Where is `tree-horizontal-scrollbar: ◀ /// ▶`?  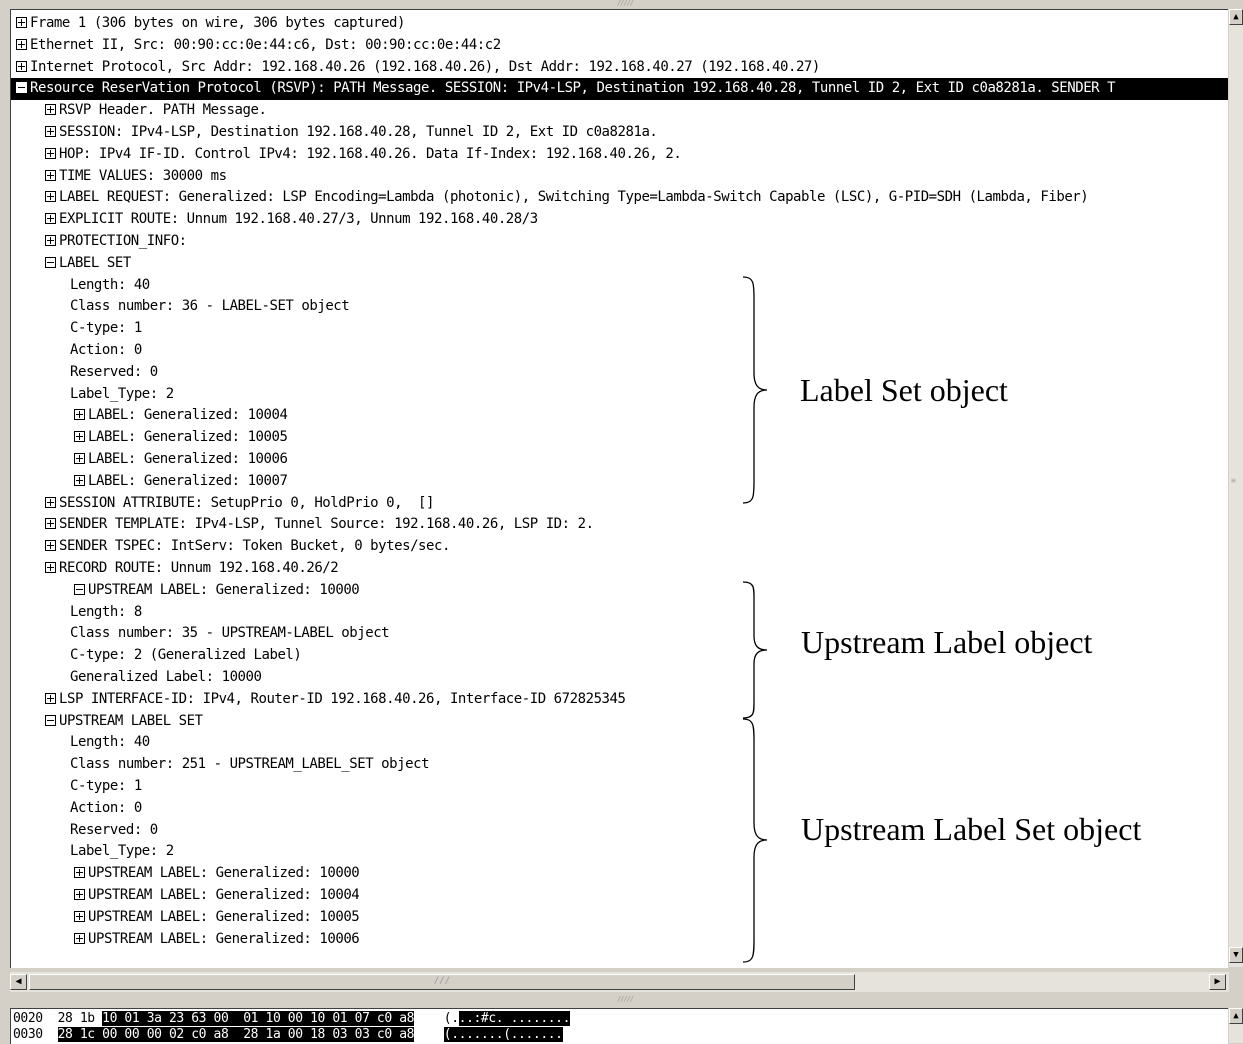 tree-horizontal-scrollbar: ◀ /// ▶ is located at coordinates (619, 982).